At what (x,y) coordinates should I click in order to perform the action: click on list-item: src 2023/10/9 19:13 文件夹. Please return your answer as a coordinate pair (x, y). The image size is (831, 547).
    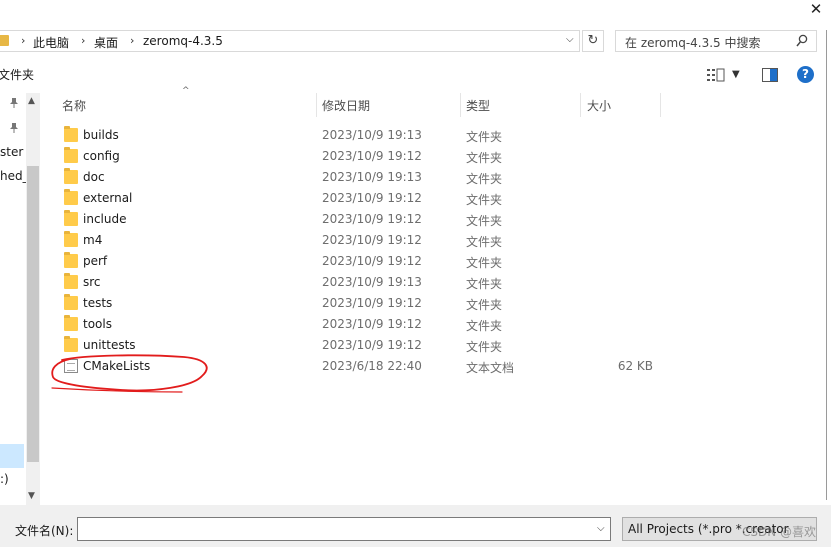
    Looking at the image, I should click on (357, 282).